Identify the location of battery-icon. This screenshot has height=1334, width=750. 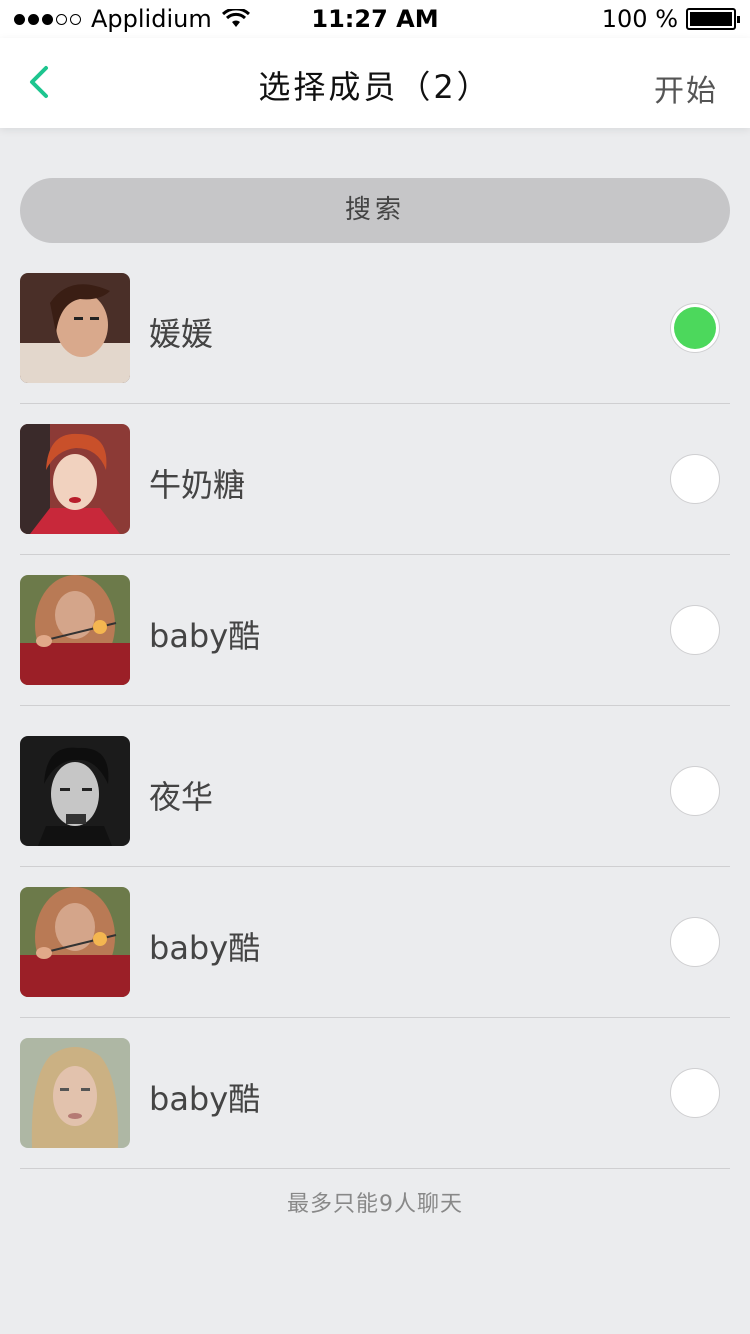
(713, 19).